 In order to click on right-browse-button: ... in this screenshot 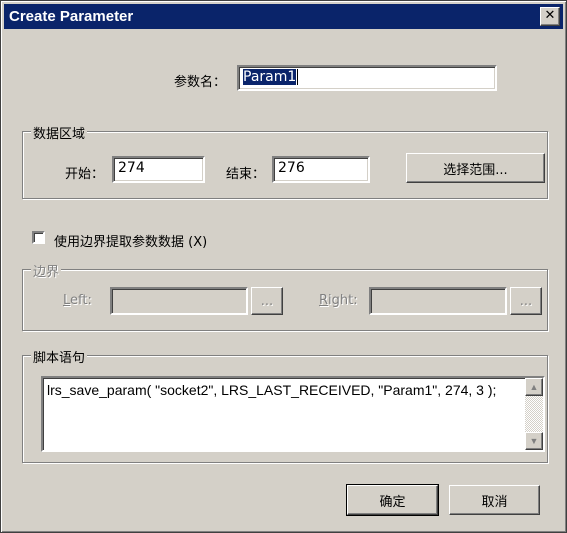, I will do `click(526, 301)`.